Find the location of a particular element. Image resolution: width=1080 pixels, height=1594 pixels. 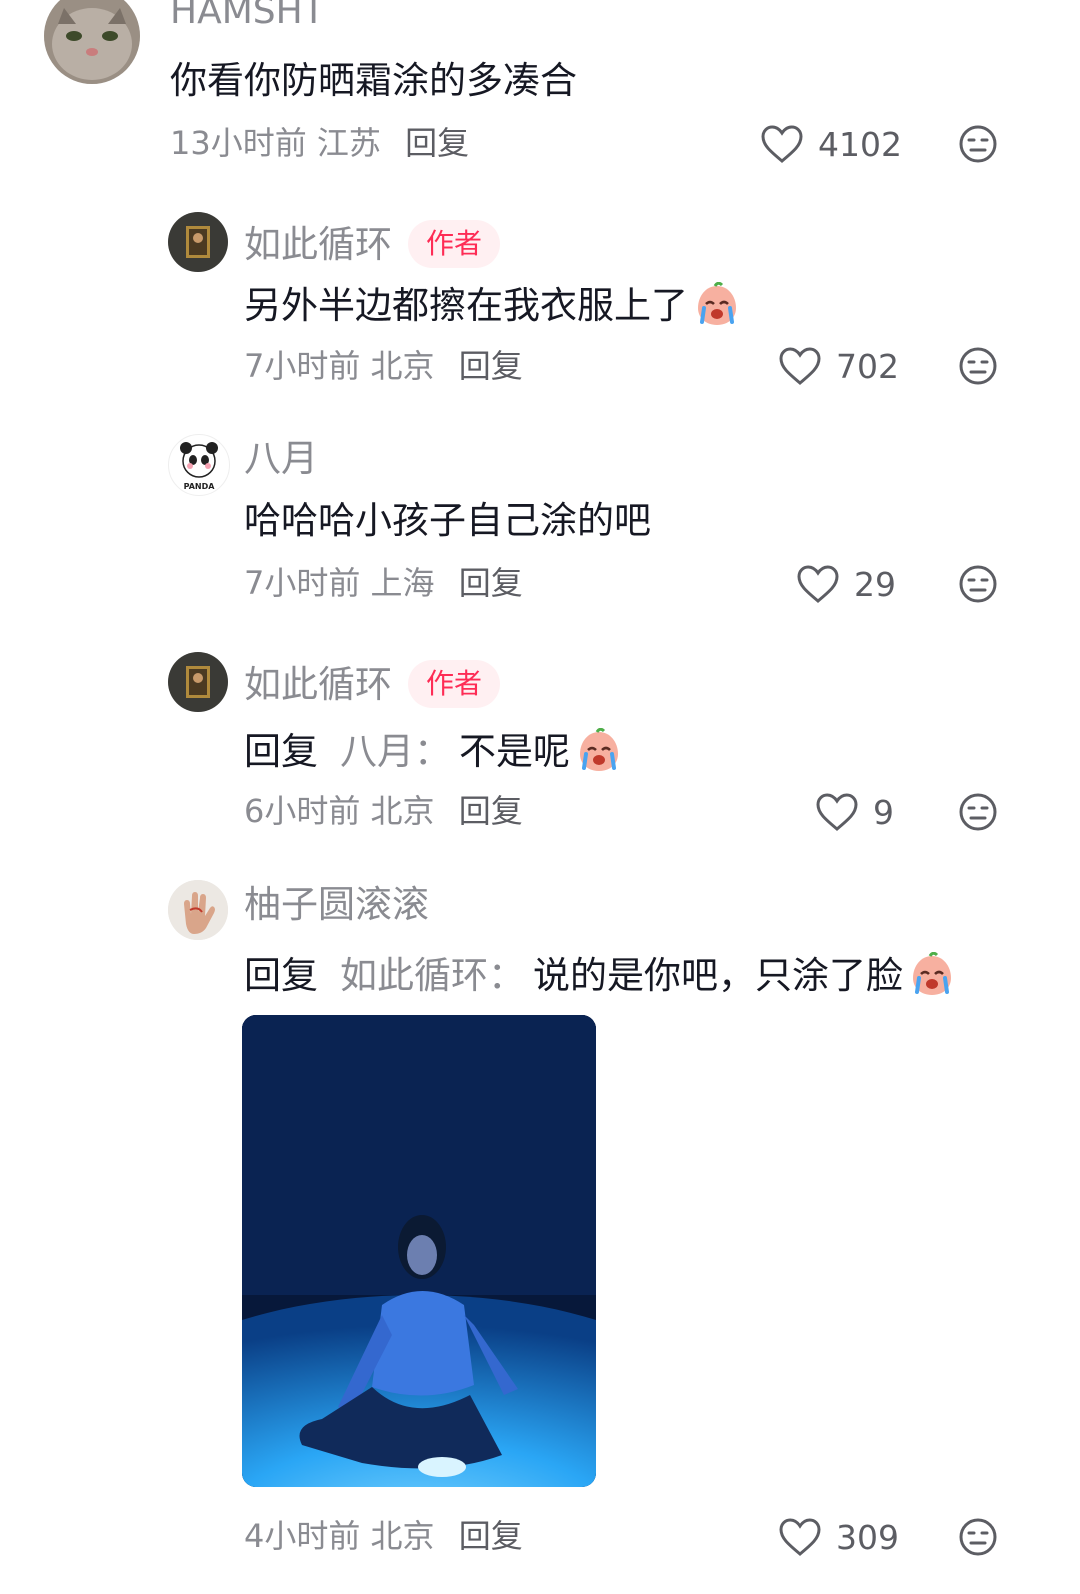

comment-body: 哈哈哈小孩子自己涂的吧 is located at coordinates (447, 520).